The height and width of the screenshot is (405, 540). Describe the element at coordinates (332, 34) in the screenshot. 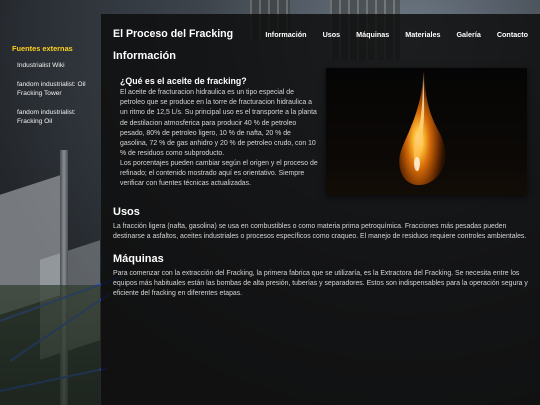

I see `nav-usos: Usos` at that location.